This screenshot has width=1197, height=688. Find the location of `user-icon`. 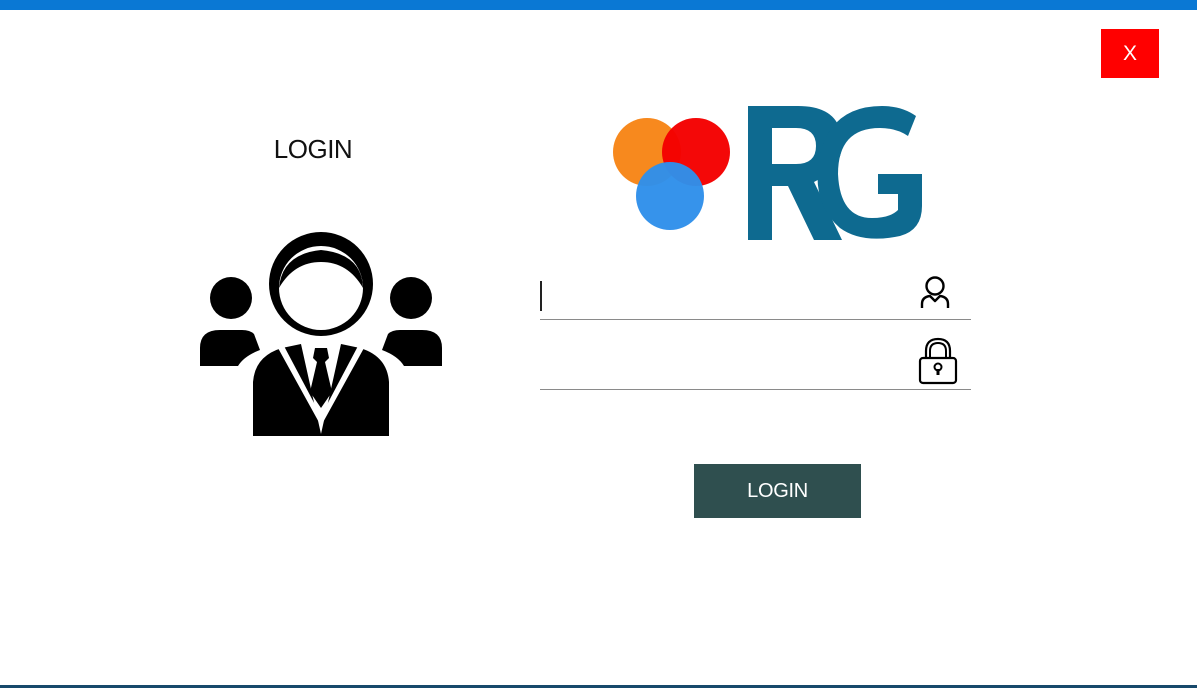

user-icon is located at coordinates (935, 292).